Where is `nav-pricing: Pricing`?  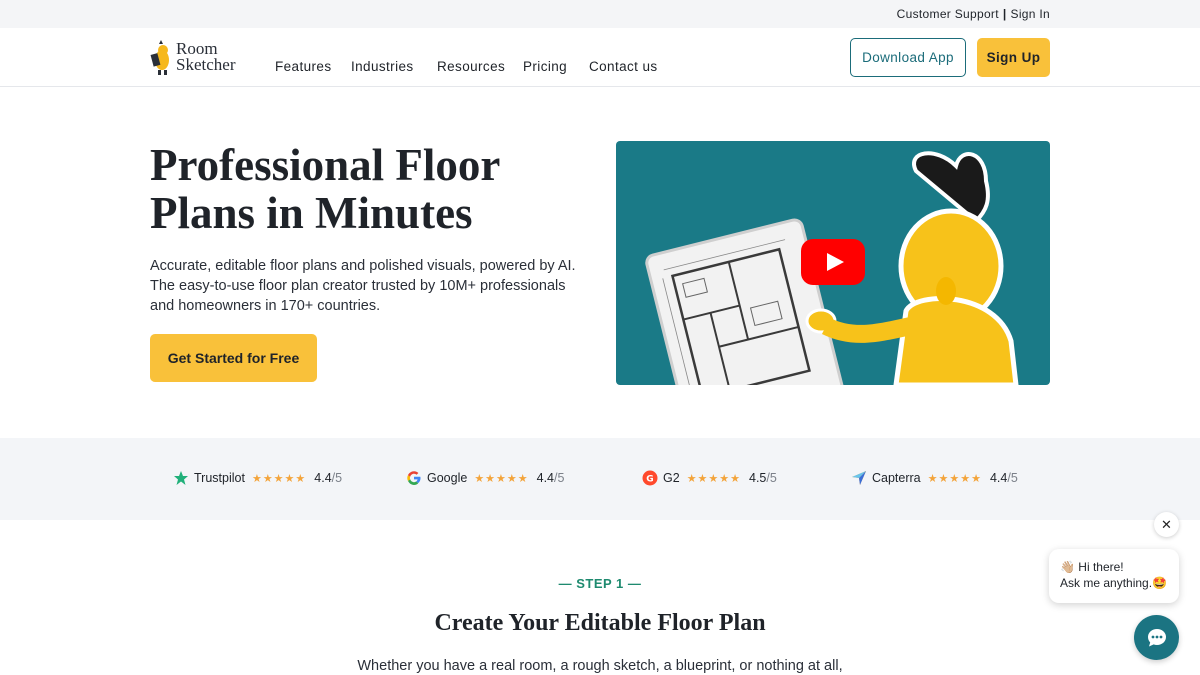 nav-pricing: Pricing is located at coordinates (556, 66).